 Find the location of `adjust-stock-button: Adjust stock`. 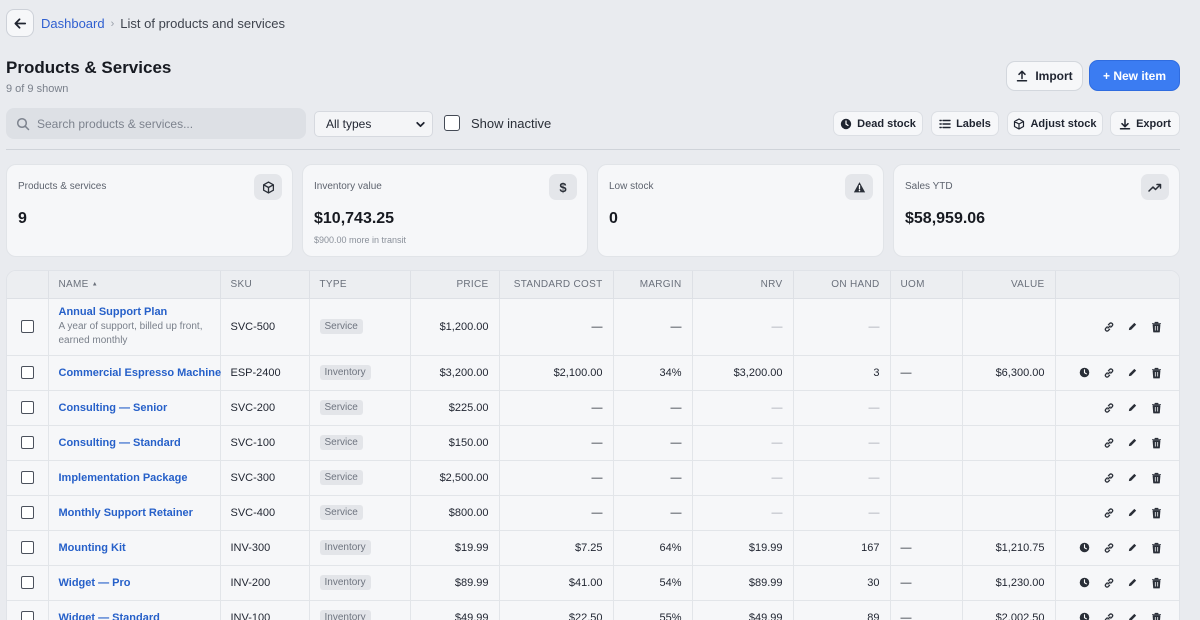

adjust-stock-button: Adjust stock is located at coordinates (1055, 123).